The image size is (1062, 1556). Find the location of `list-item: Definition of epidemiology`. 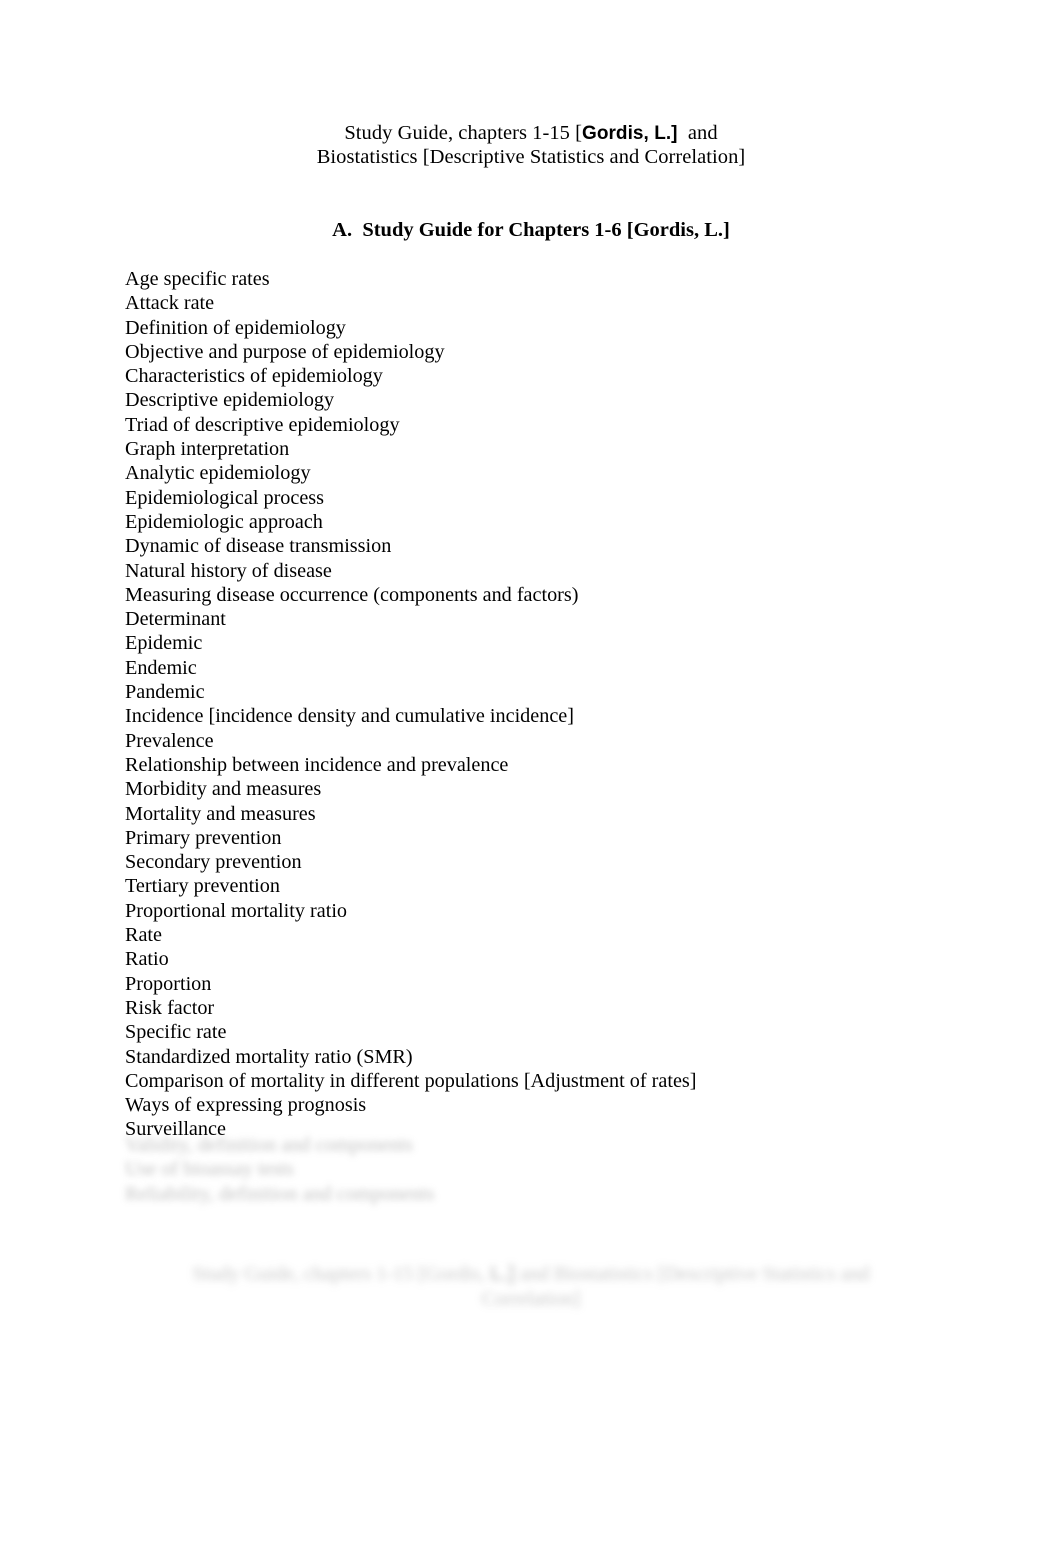

list-item: Definition of epidemiology is located at coordinates (235, 327).